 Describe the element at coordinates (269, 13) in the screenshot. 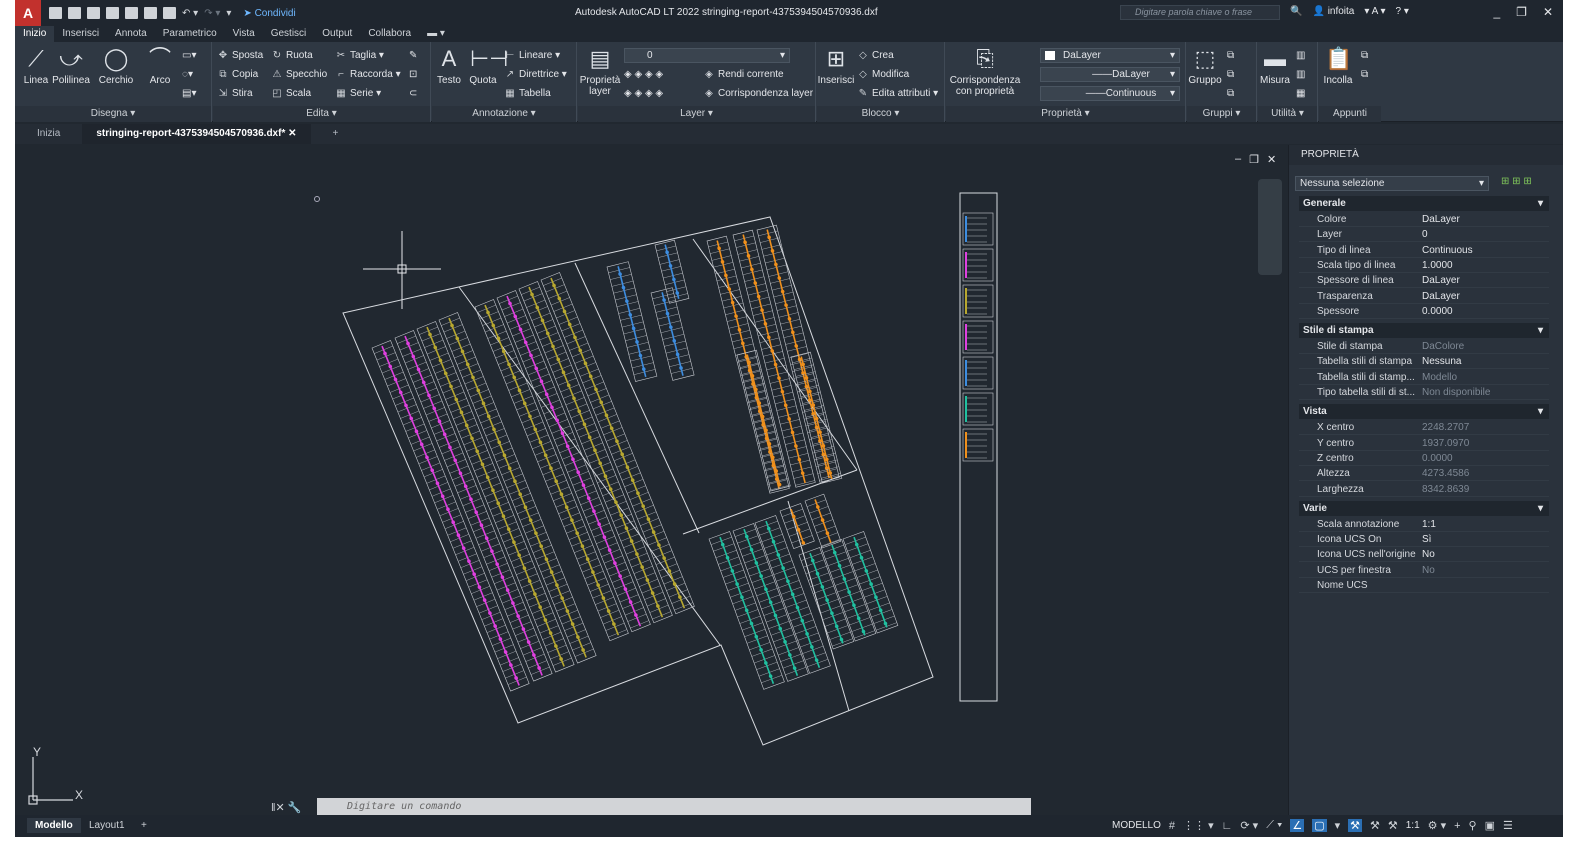

I see `share-button: ➤ Condividi` at that location.